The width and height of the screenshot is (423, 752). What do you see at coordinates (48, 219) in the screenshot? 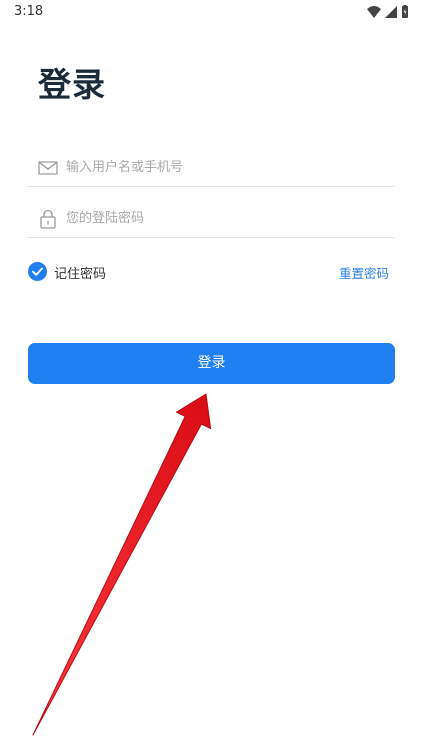
I see `lock-icon` at bounding box center [48, 219].